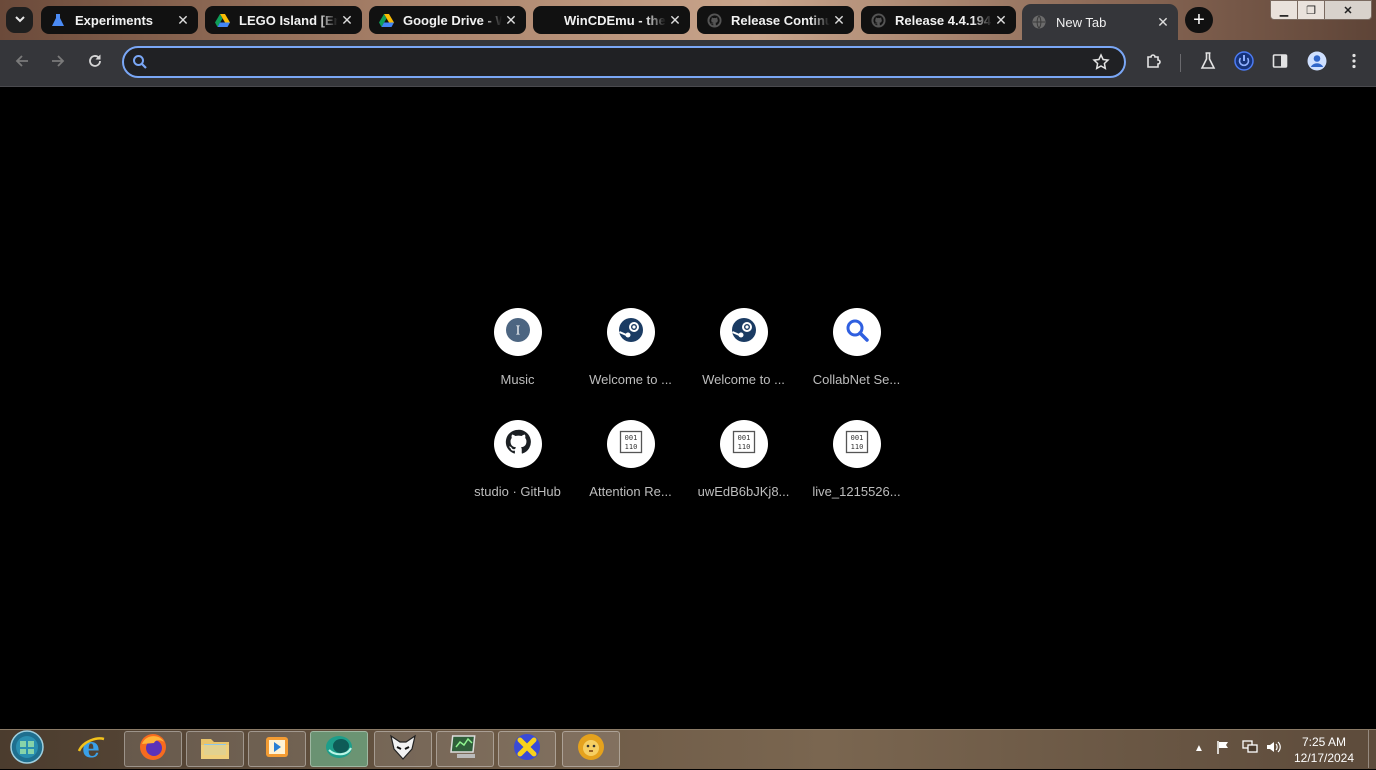 This screenshot has height=770, width=1376. What do you see at coordinates (1101, 64) in the screenshot?
I see `bookmark-star-icon` at bounding box center [1101, 64].